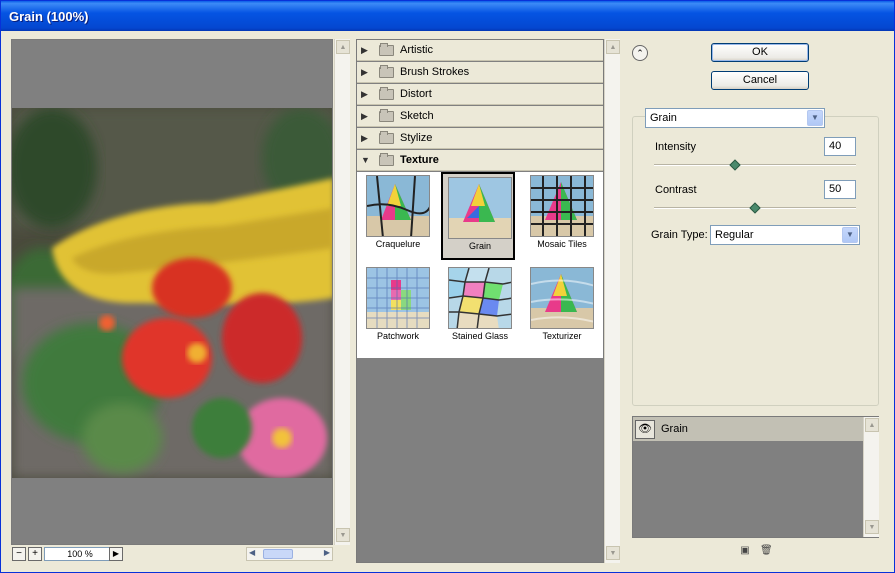 The image size is (895, 573). Describe the element at coordinates (19, 554) in the screenshot. I see `zoom-out-button: −` at that location.